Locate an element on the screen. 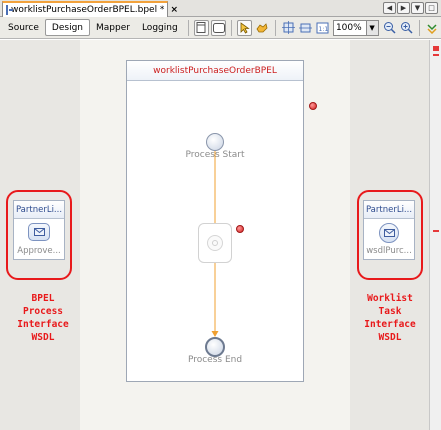 The height and width of the screenshot is (430, 441). process-end-icon is located at coordinates (215, 347).